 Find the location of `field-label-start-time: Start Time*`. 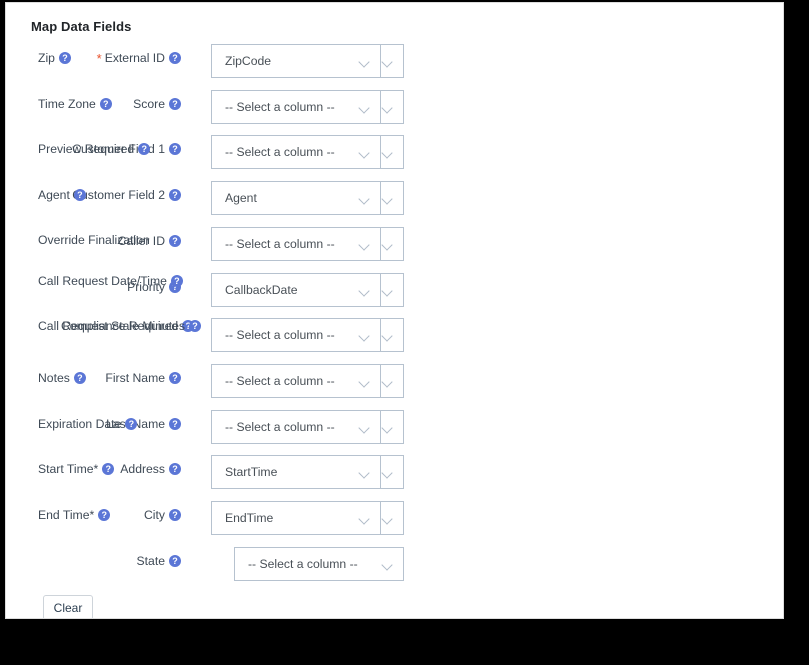

field-label-start-time: Start Time* is located at coordinates (120, 464).